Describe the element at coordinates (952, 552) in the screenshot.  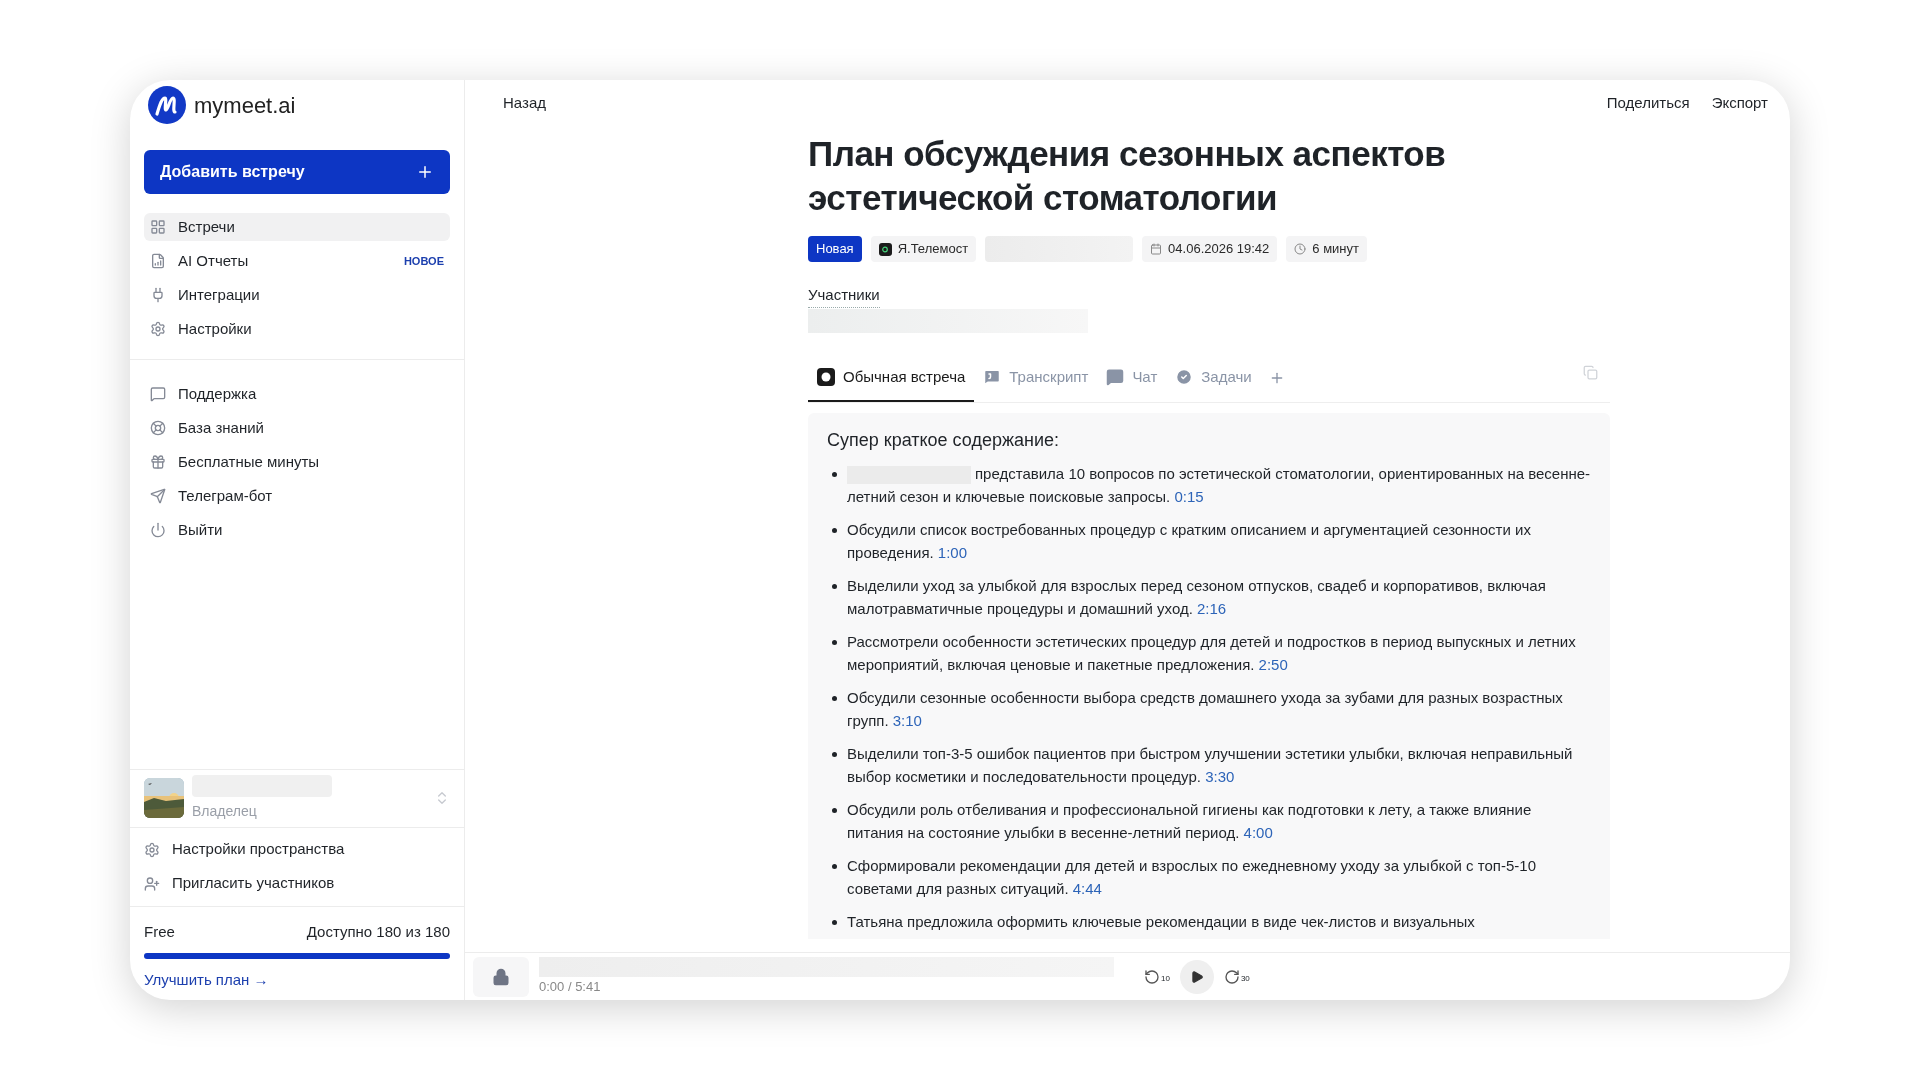
I see `timestamp-link: 1:00` at that location.